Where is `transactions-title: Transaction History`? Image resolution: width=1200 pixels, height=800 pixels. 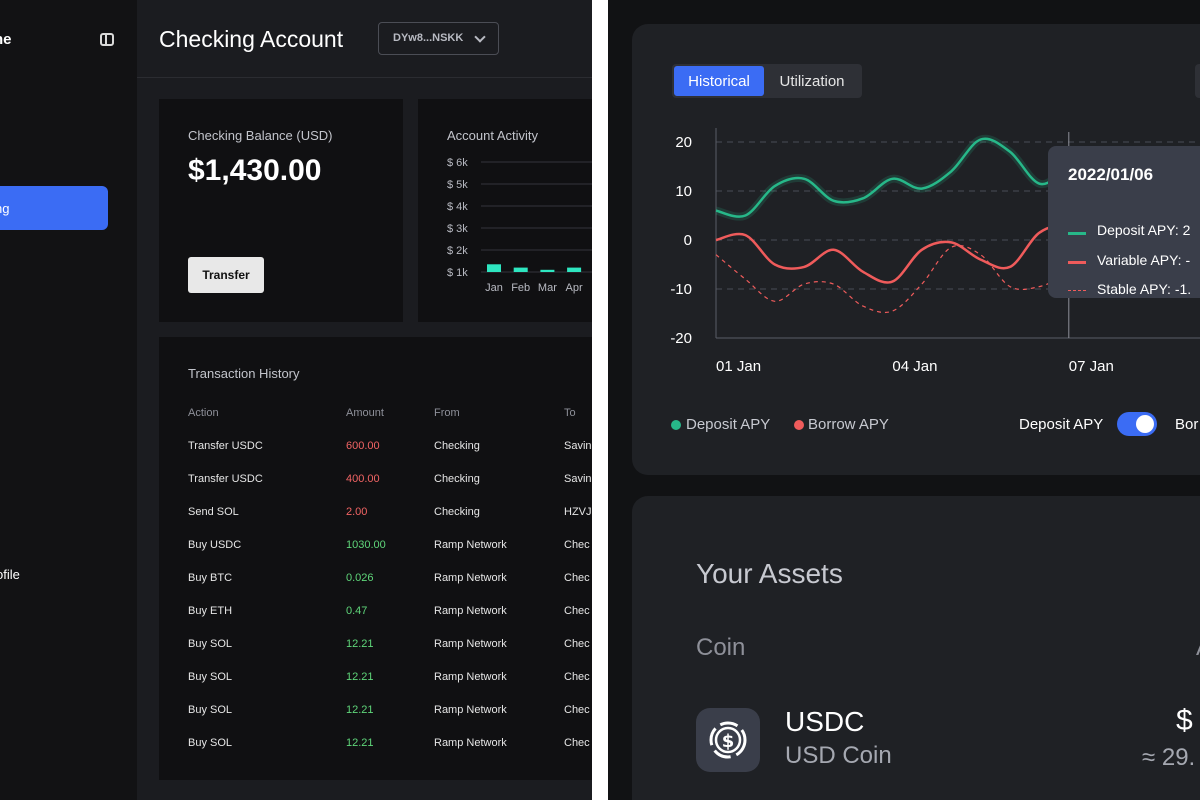
transactions-title: Transaction History is located at coordinates (244, 373).